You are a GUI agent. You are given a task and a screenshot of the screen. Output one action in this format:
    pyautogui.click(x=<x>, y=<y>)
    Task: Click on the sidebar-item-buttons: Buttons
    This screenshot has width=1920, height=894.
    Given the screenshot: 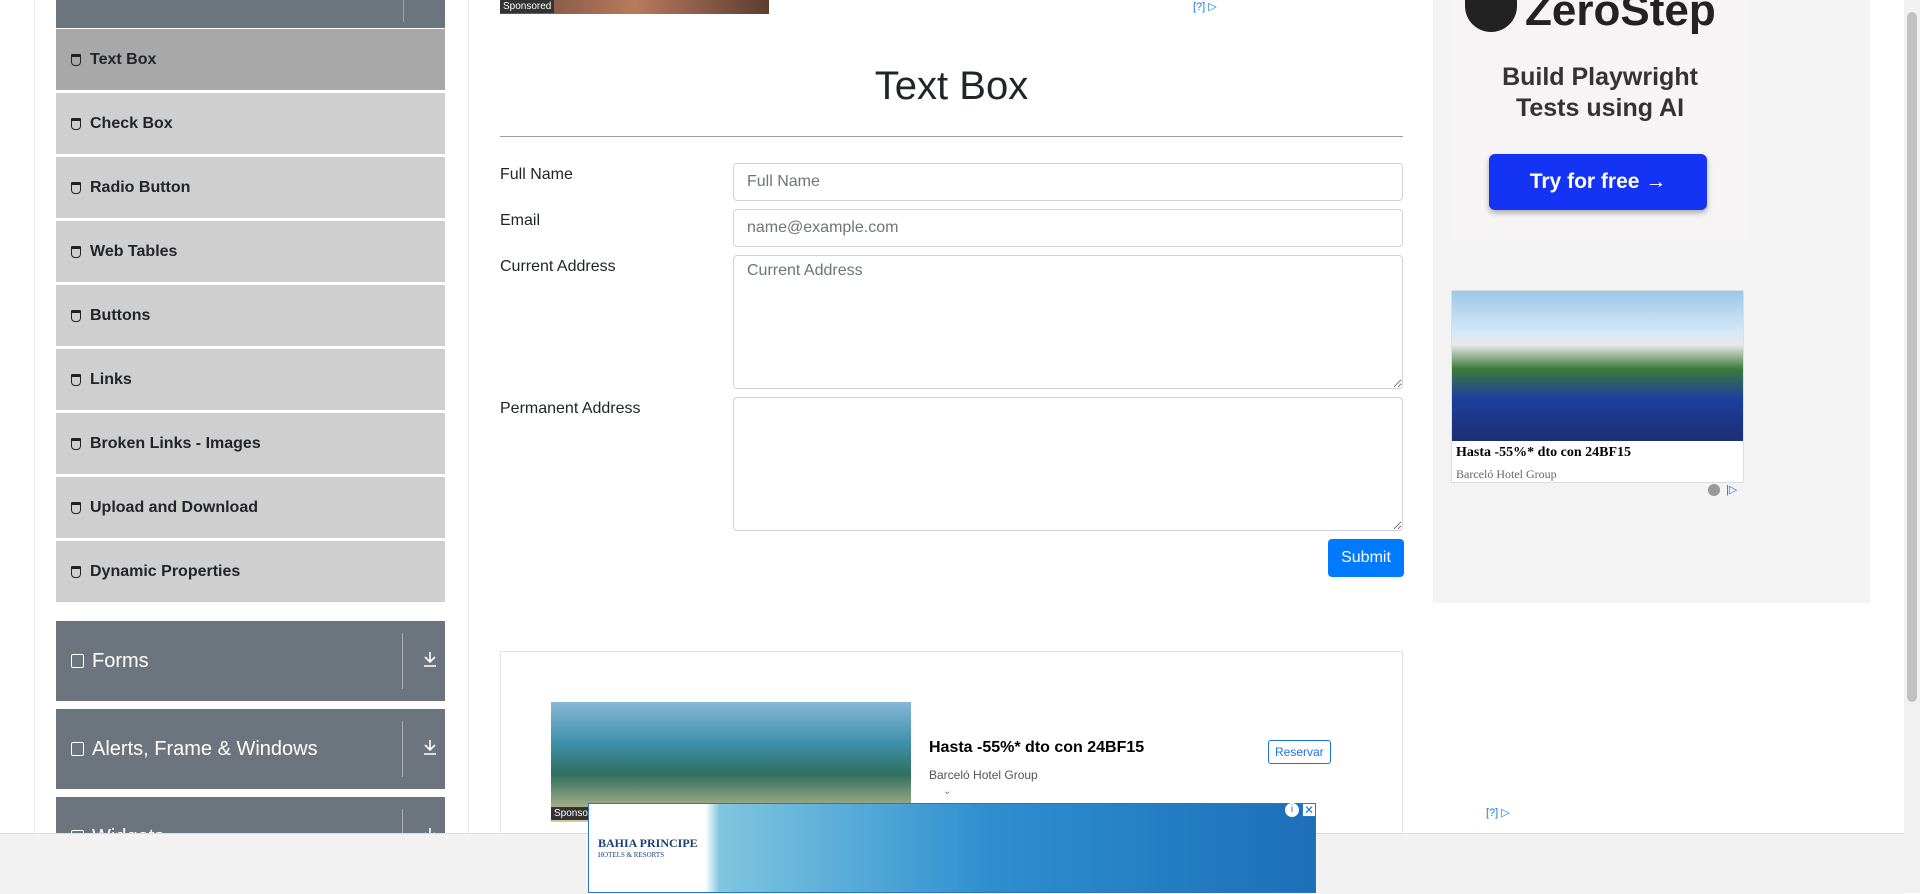 What is the action you would take?
    pyautogui.click(x=250, y=315)
    